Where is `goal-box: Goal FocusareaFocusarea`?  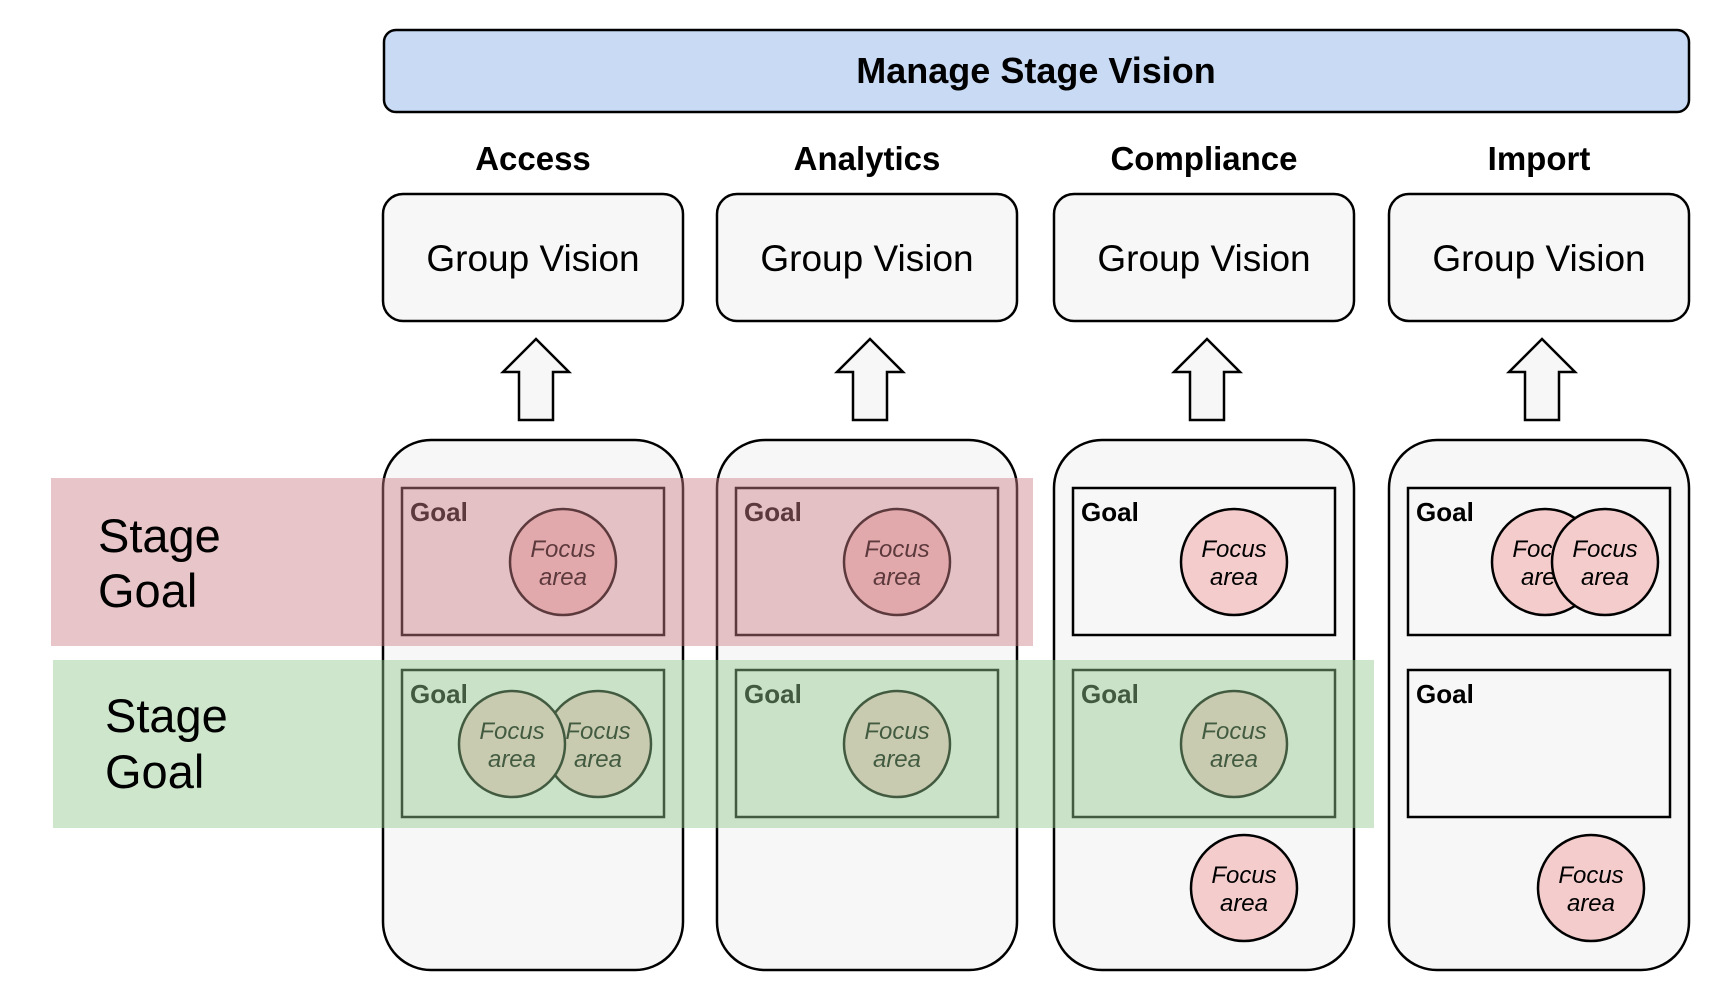
goal-box: Goal FocusareaFocusarea is located at coordinates (1539, 561).